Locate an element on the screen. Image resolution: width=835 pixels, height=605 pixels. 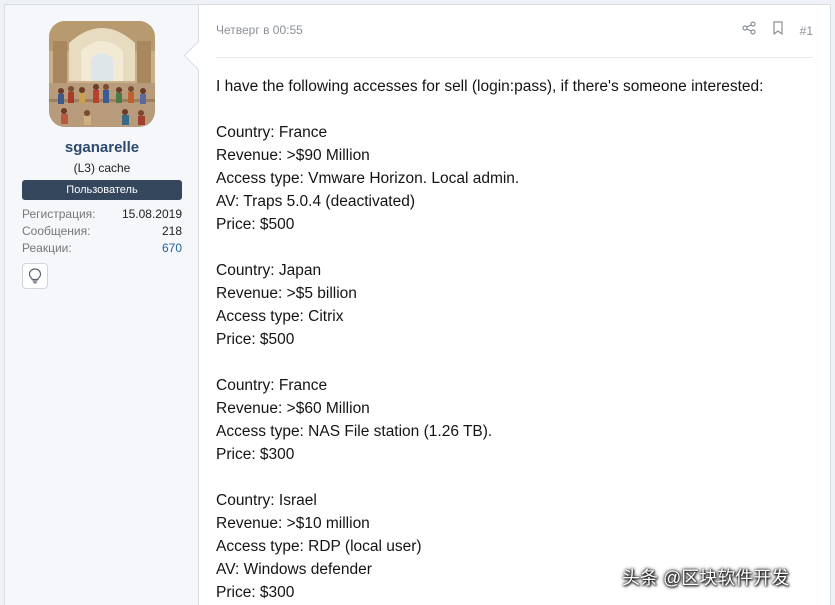
watermark: 头条 @区块软件开发 is located at coordinates (706, 578).